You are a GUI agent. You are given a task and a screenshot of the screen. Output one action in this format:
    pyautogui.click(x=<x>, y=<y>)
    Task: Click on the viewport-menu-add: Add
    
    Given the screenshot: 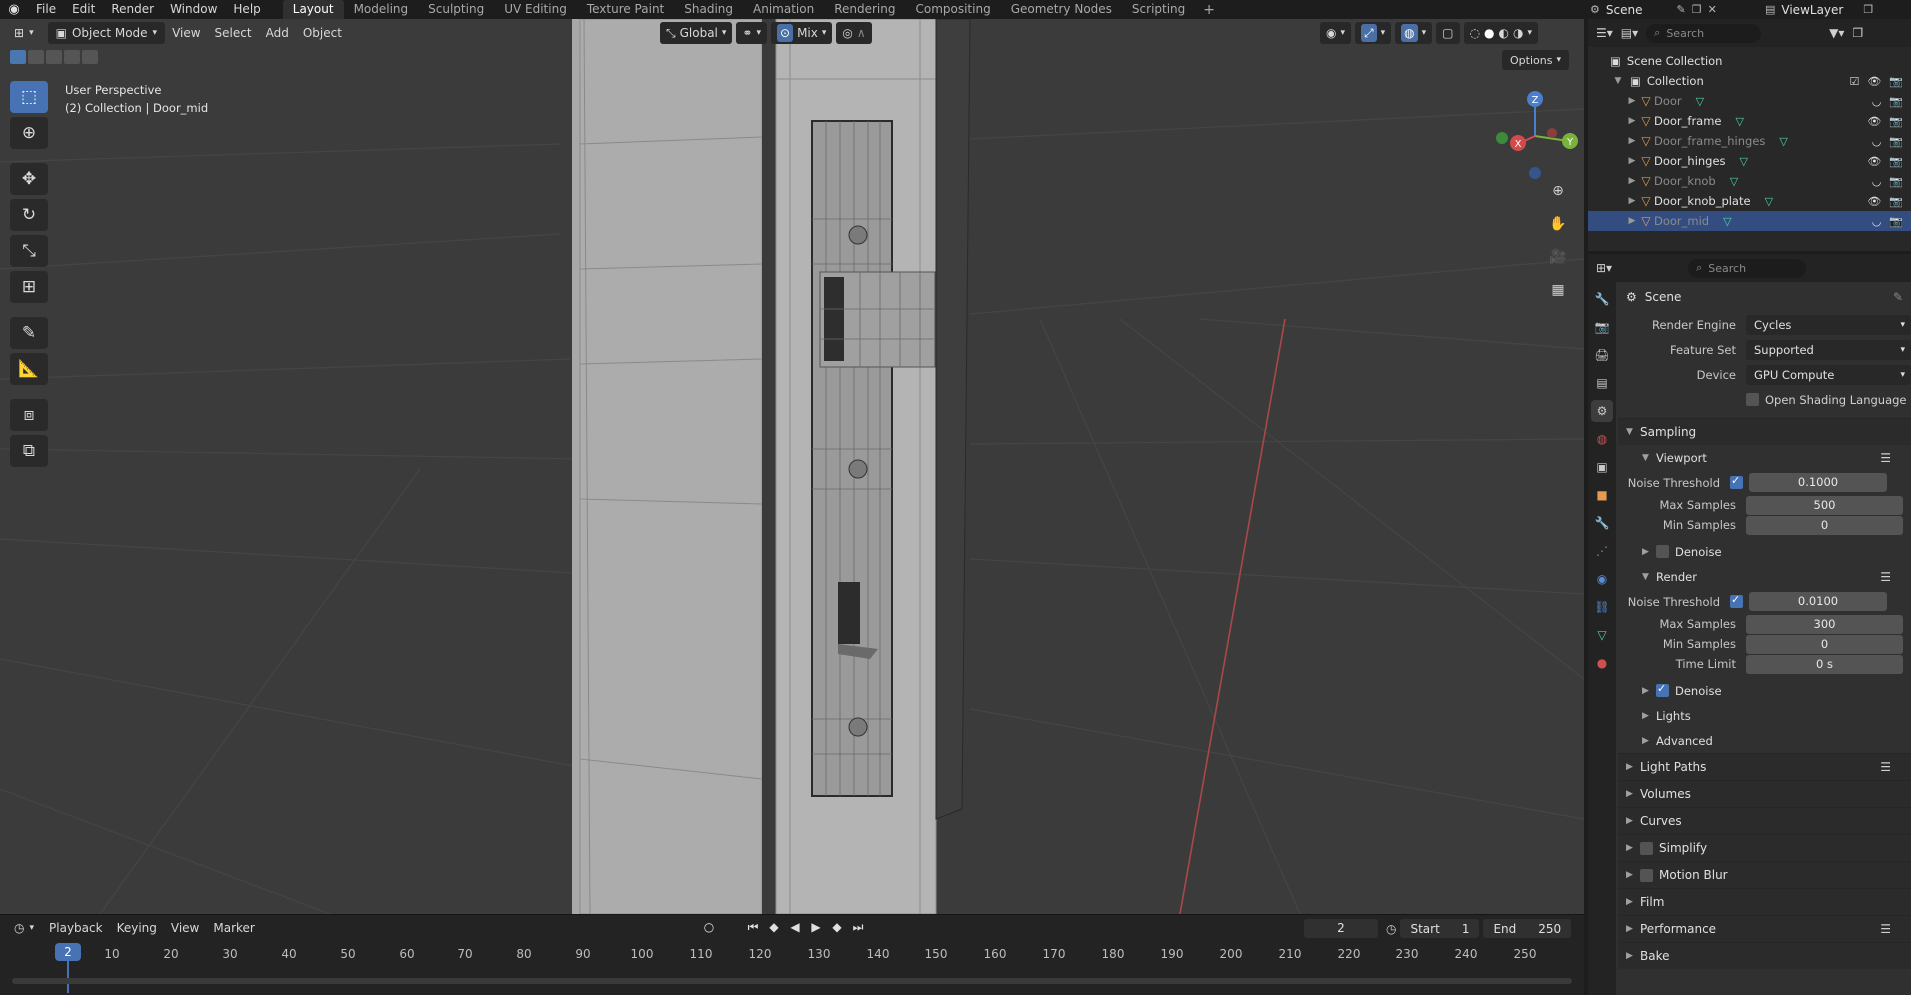 What is the action you would take?
    pyautogui.click(x=277, y=33)
    